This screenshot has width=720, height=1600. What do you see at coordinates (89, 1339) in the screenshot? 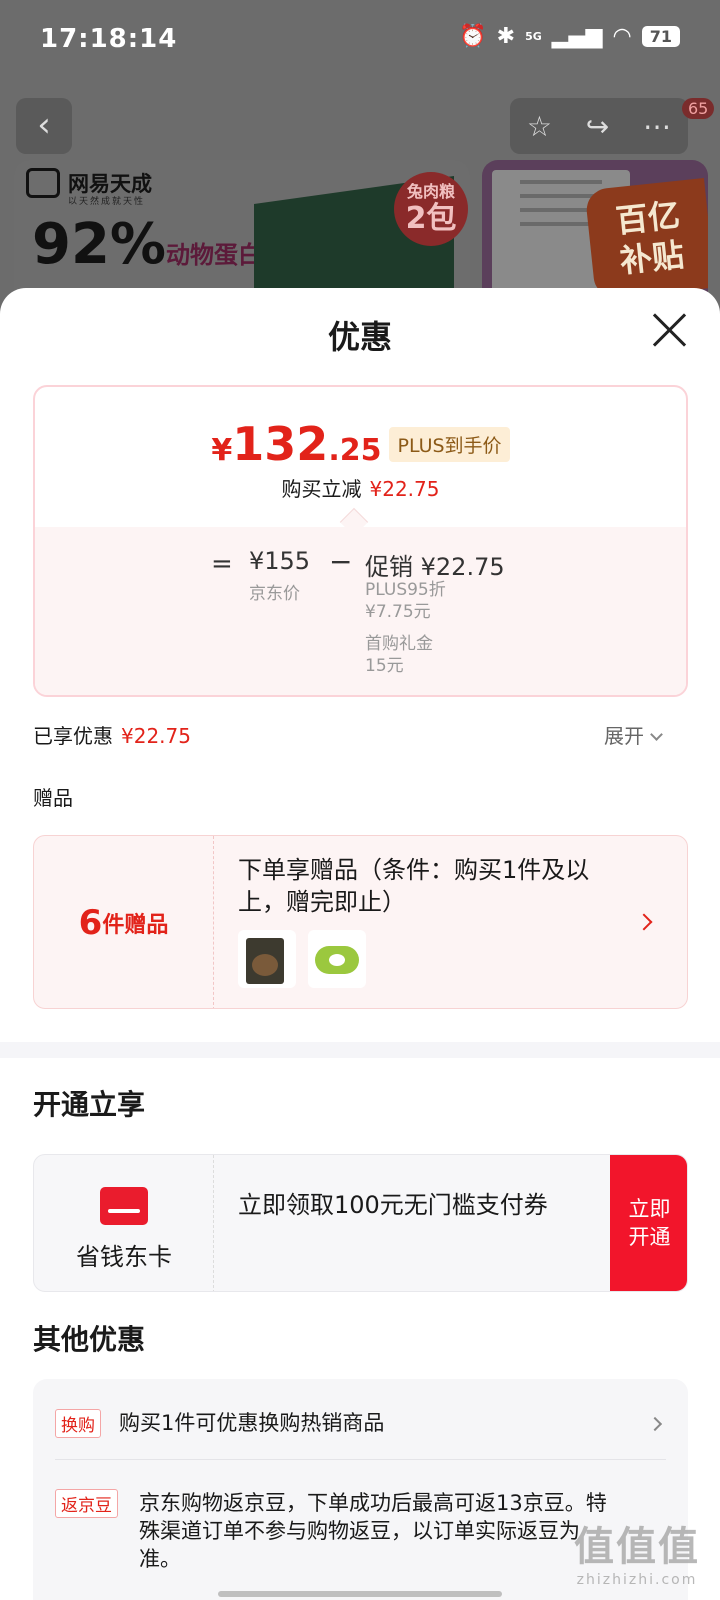
I see `other-section-title: 其他优惠` at bounding box center [89, 1339].